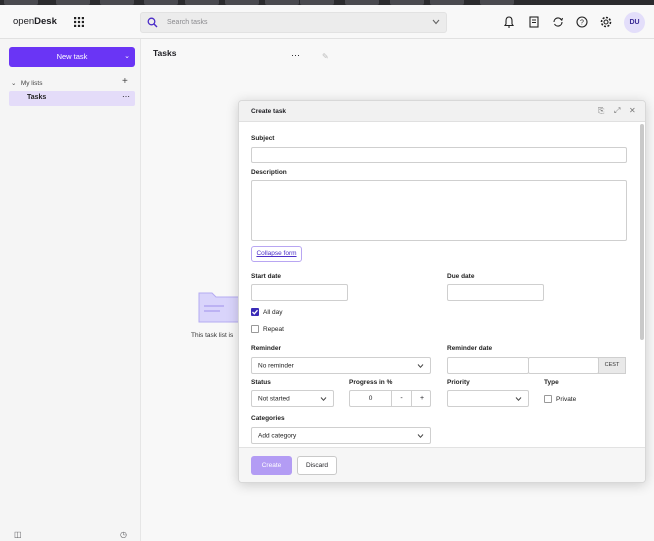 The height and width of the screenshot is (541, 654). I want to click on timezone-badge: CEST, so click(612, 365).